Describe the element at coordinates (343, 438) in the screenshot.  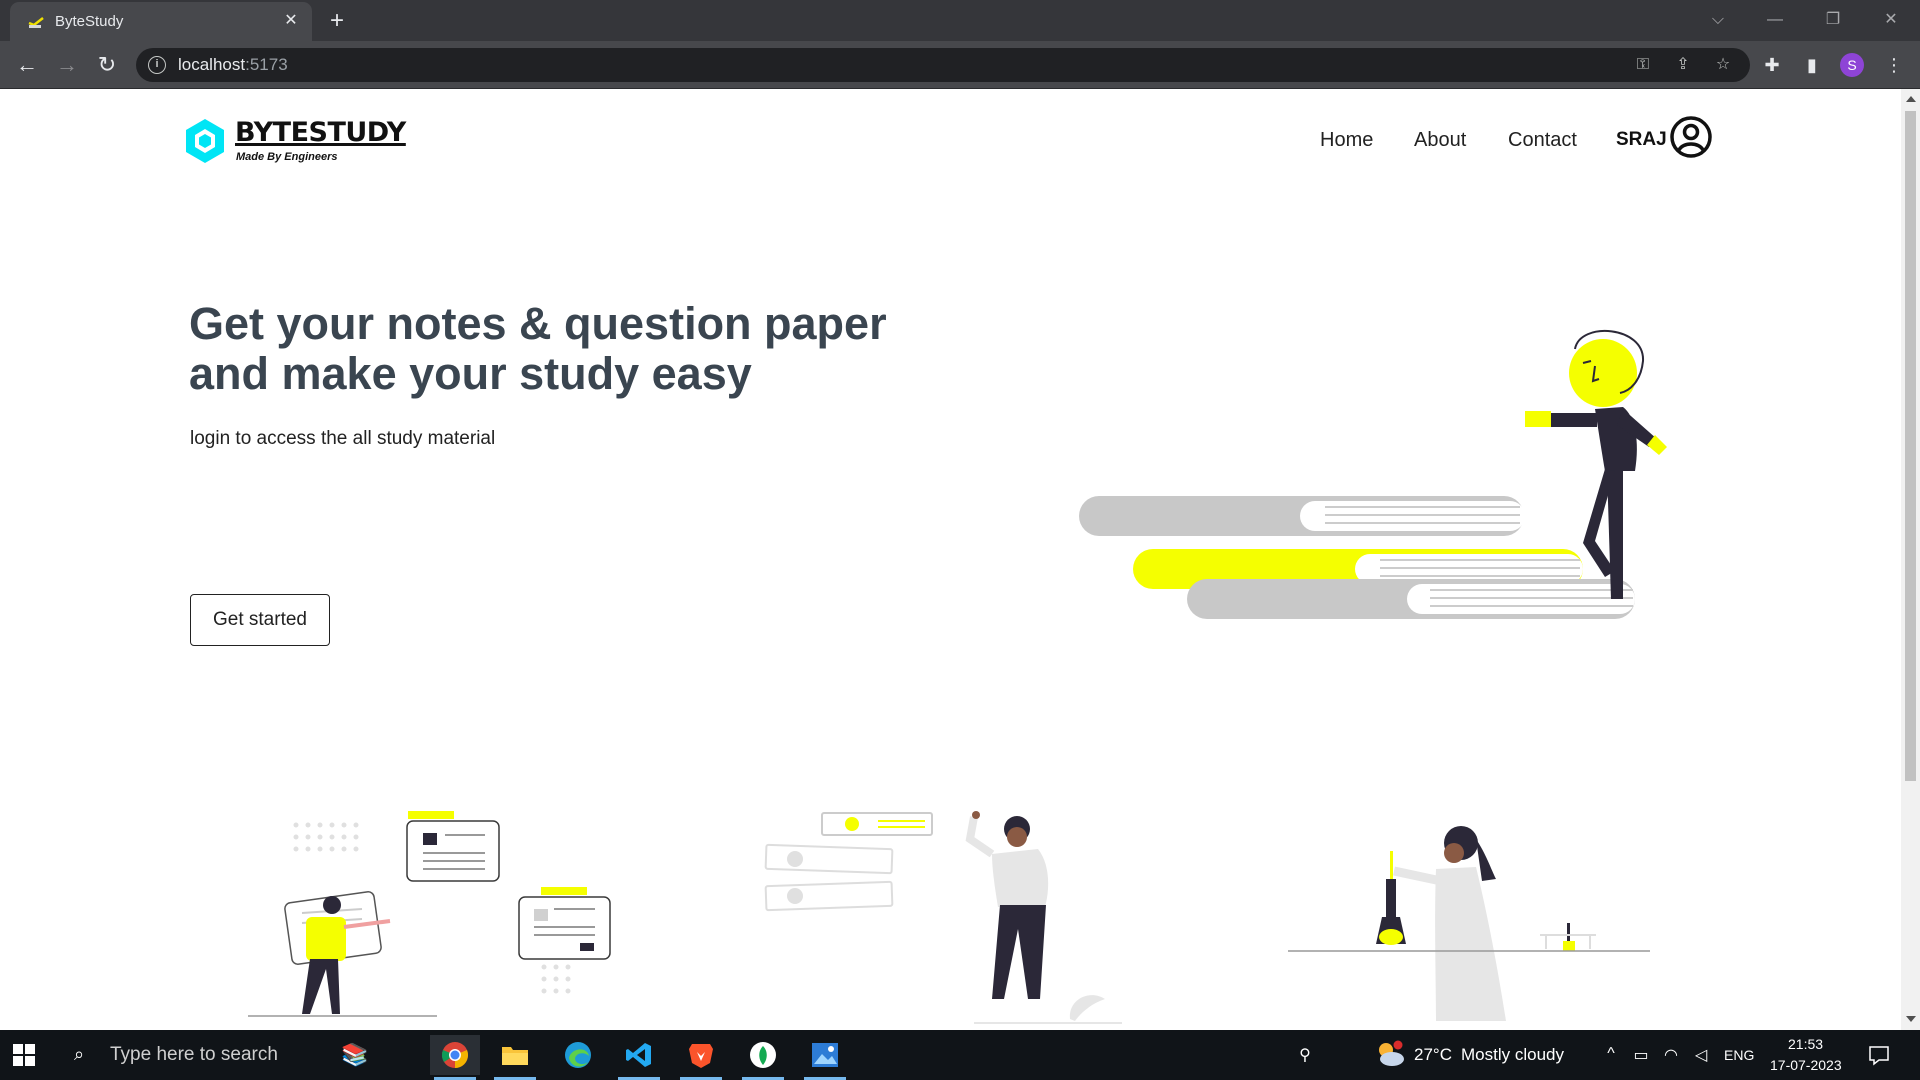
I see `hero-subtitle: login to access the all study material` at that location.